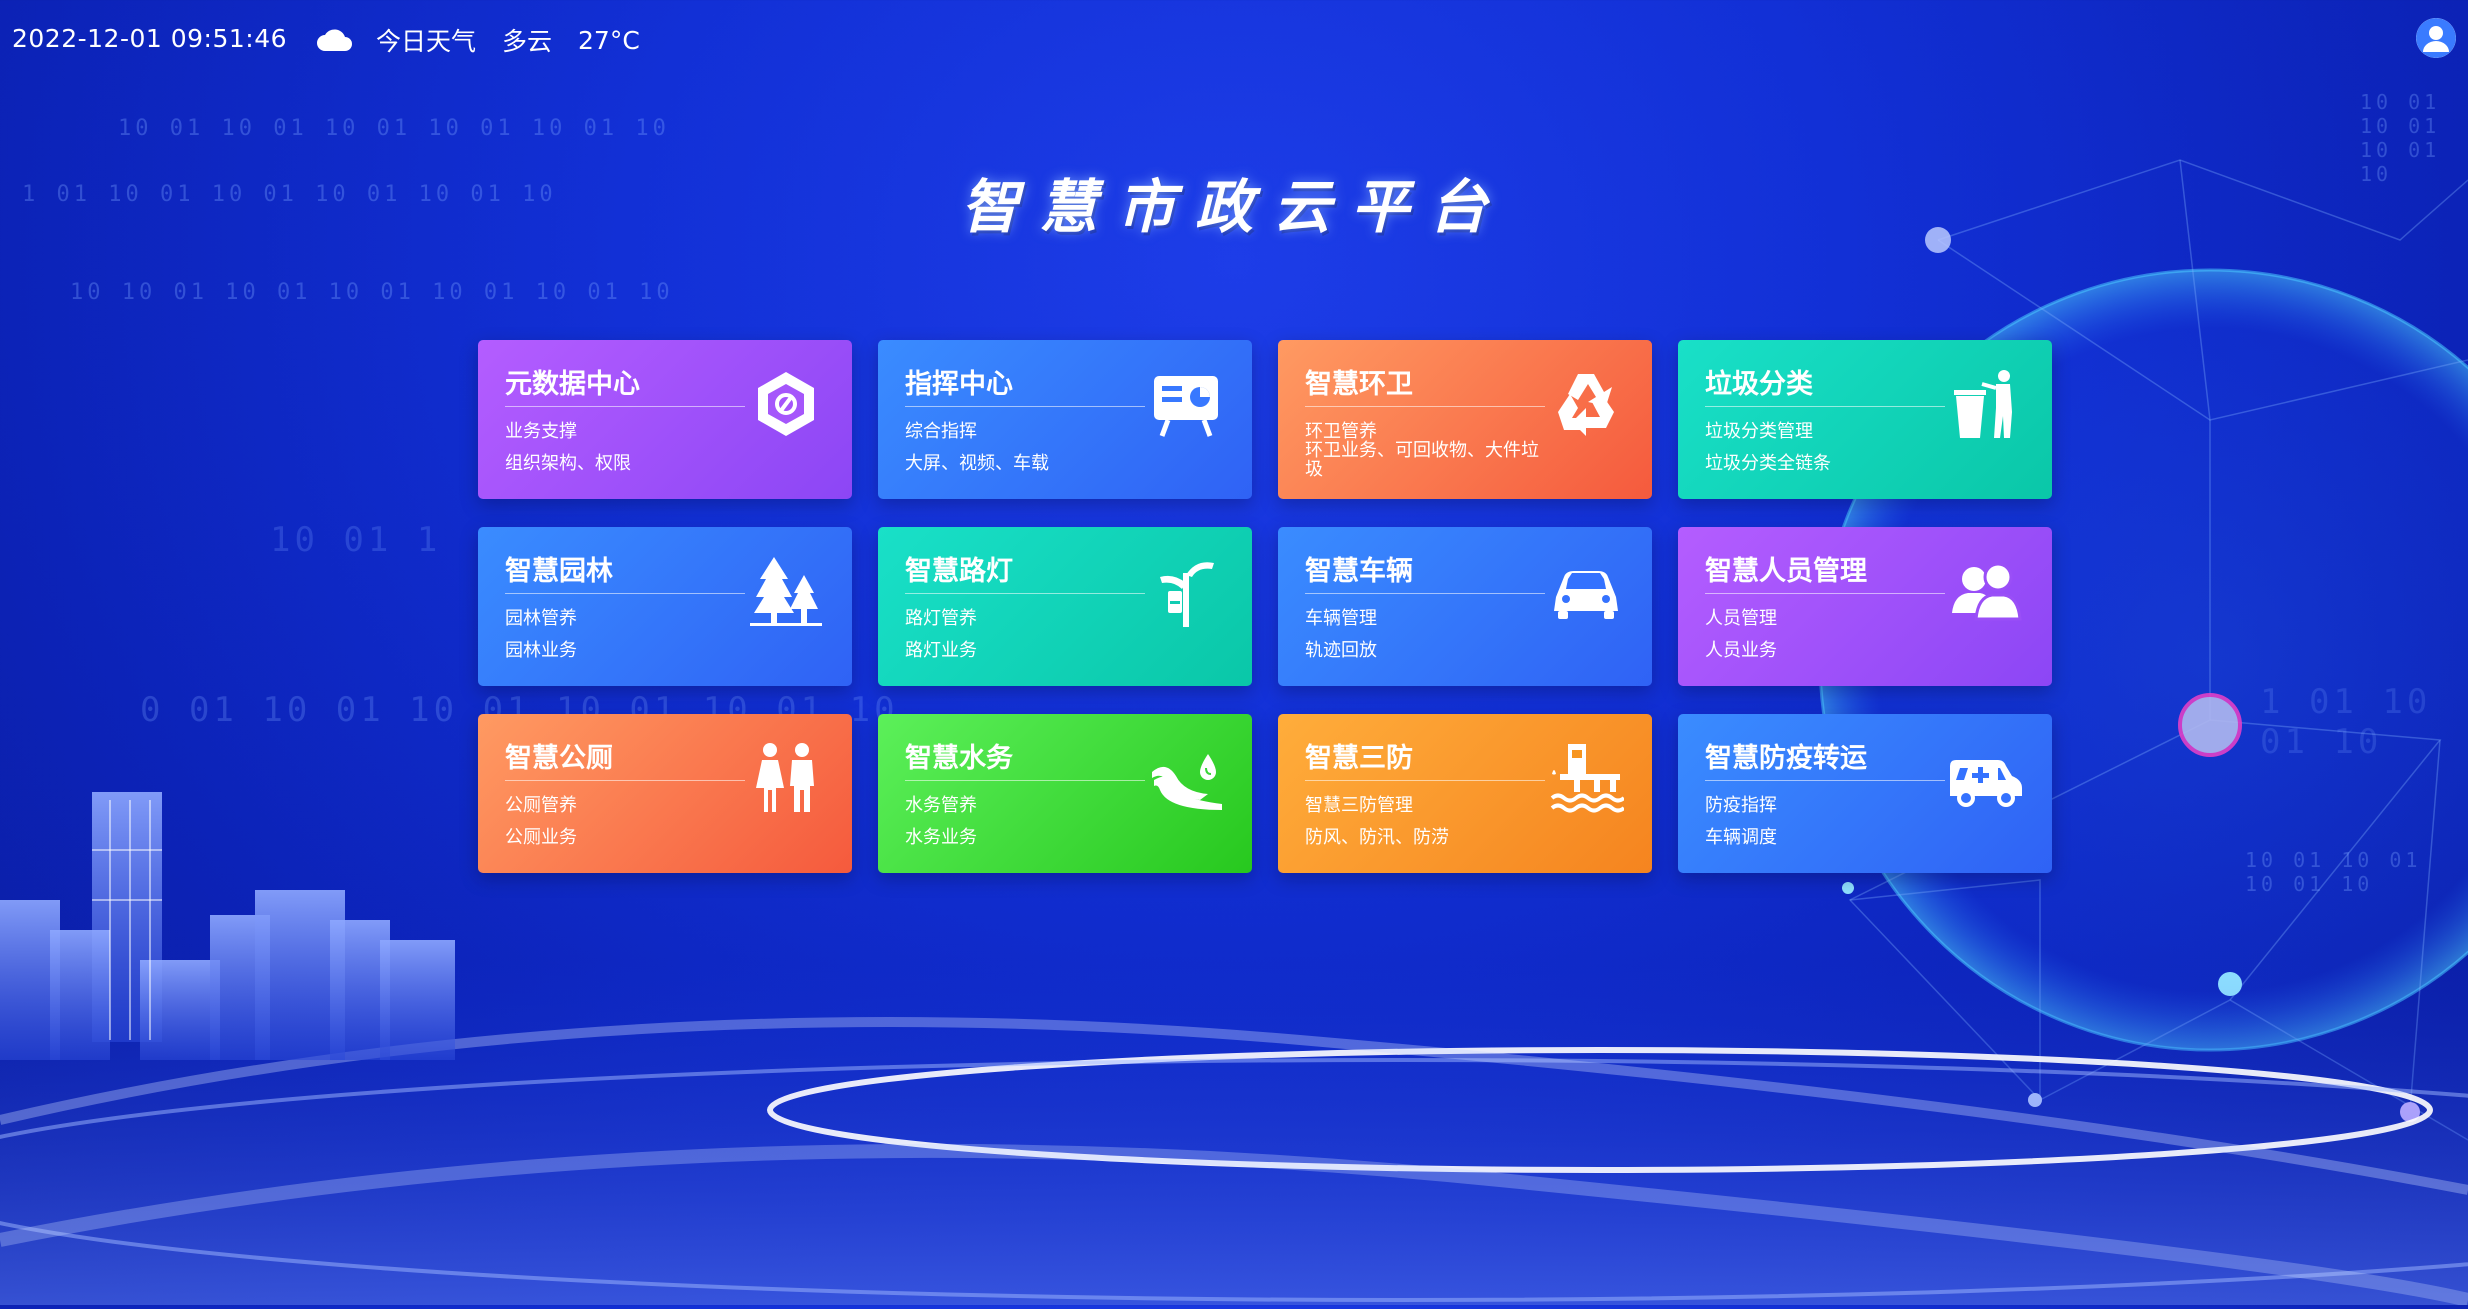  I want to click on card-title: 智慧车辆, so click(1359, 571).